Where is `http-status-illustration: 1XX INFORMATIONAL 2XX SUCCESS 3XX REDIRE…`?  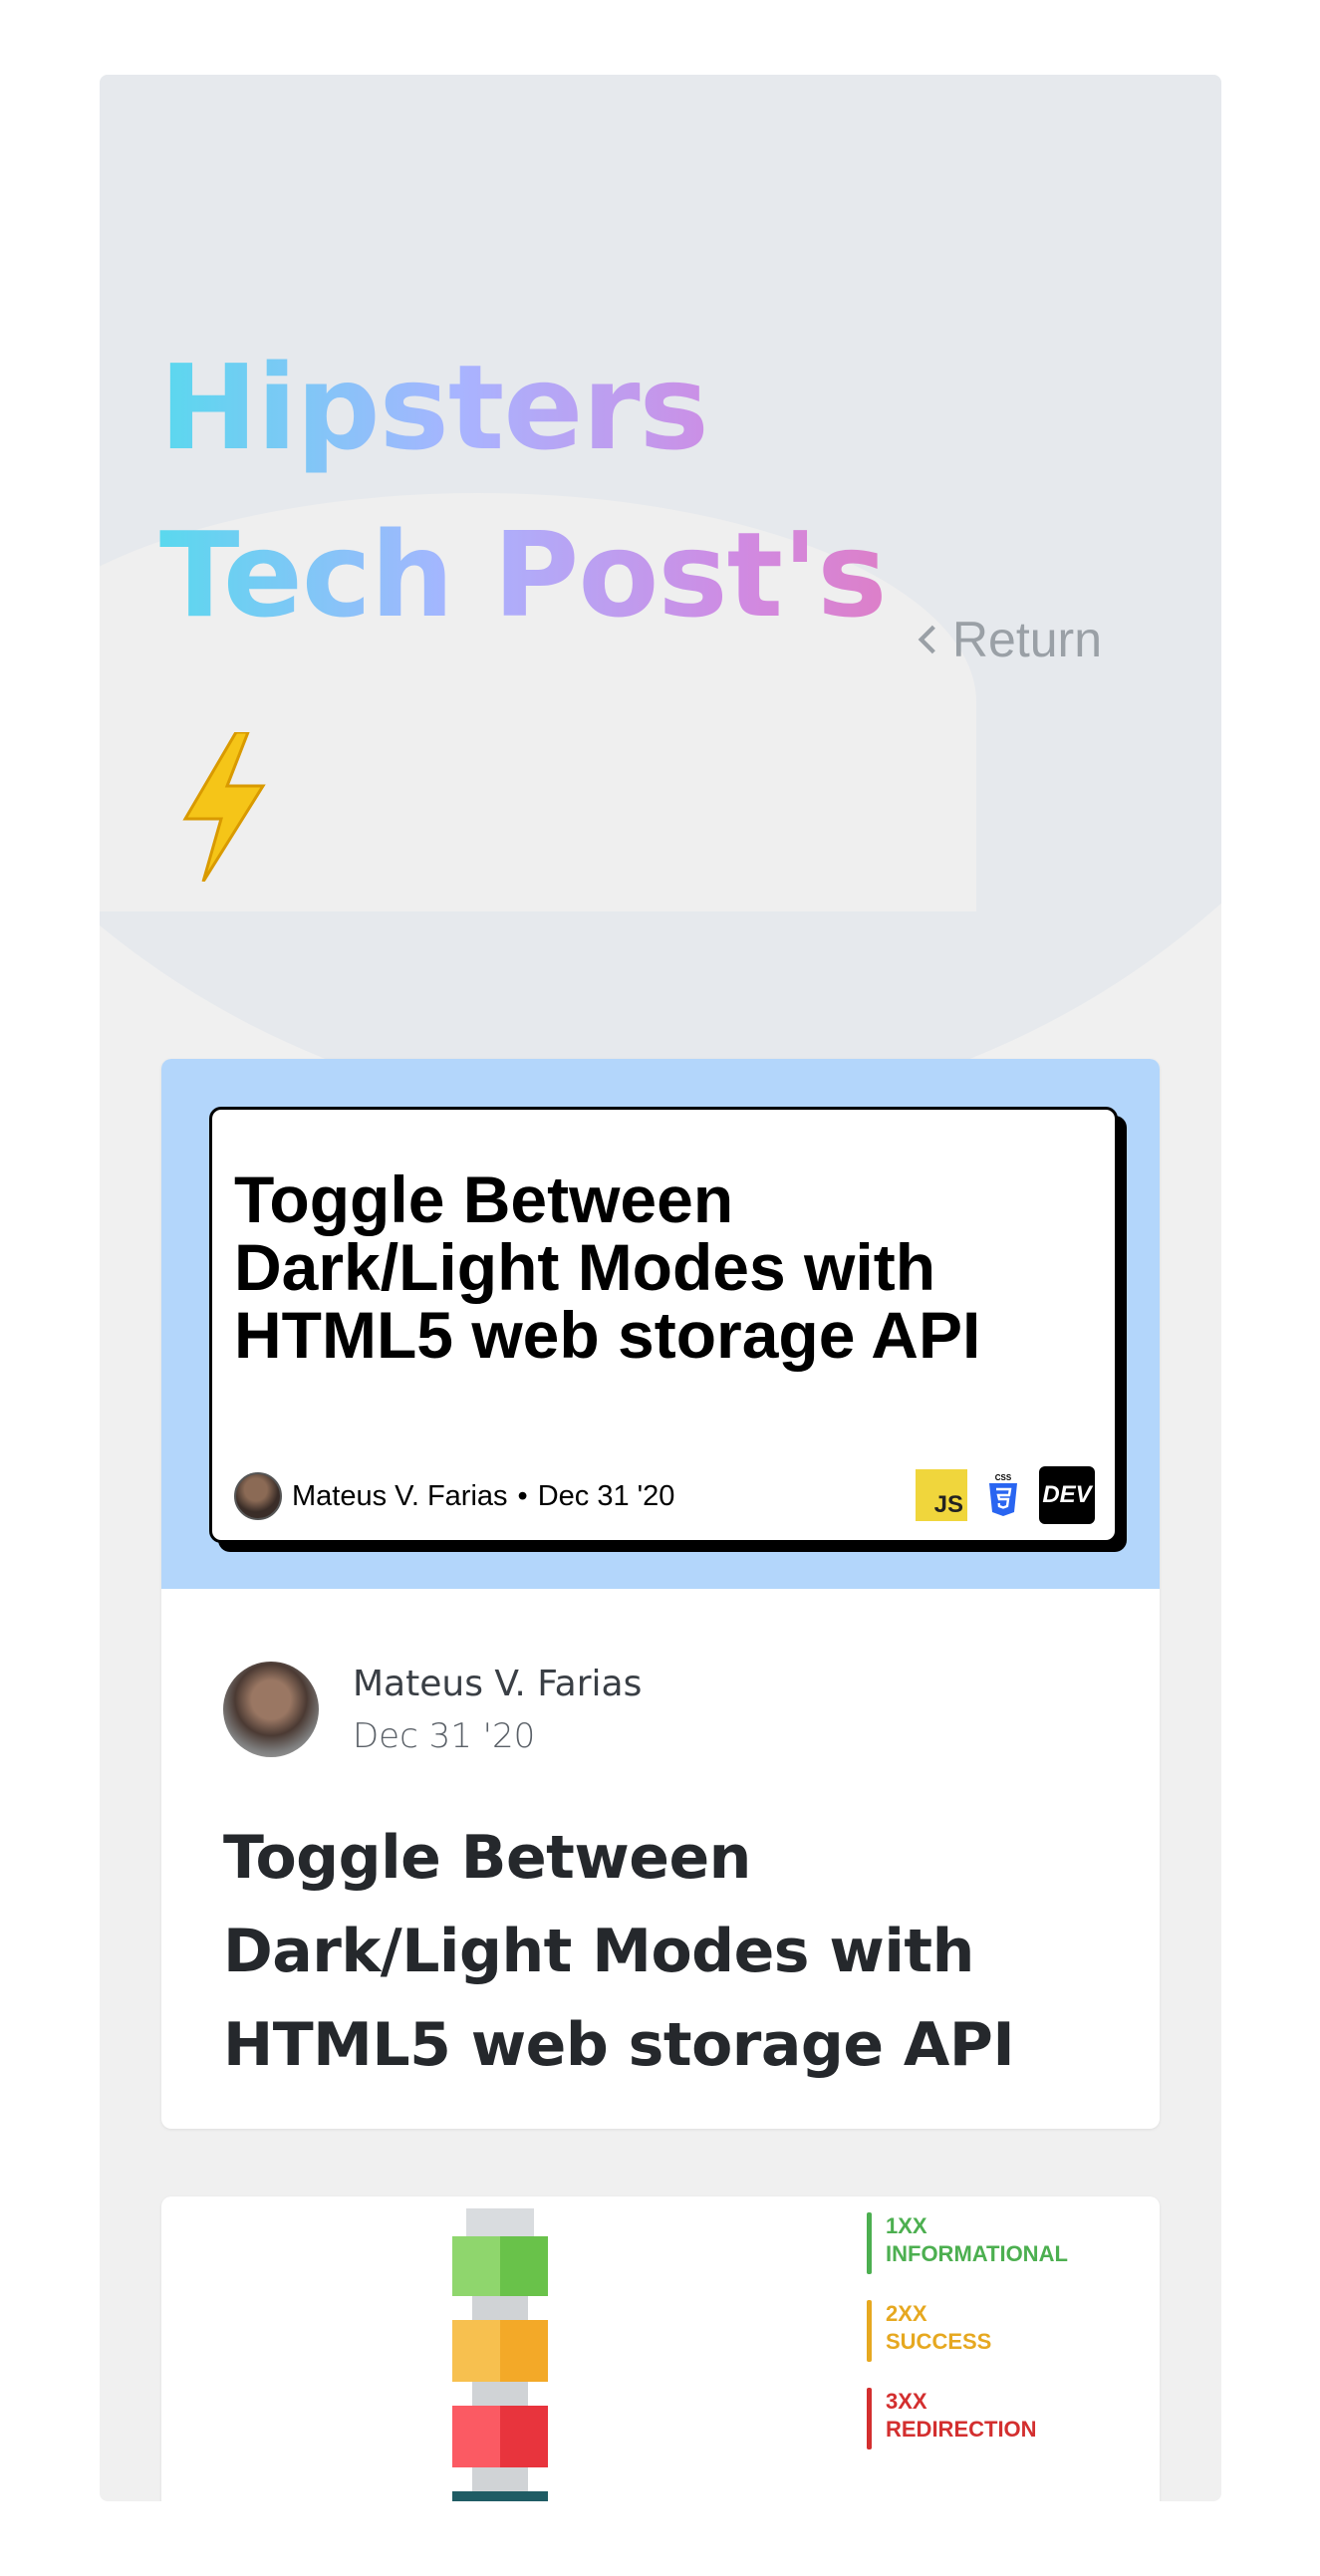 http-status-illustration: 1XX INFORMATIONAL 2XX SUCCESS 3XX REDIRE… is located at coordinates (739, 2348).